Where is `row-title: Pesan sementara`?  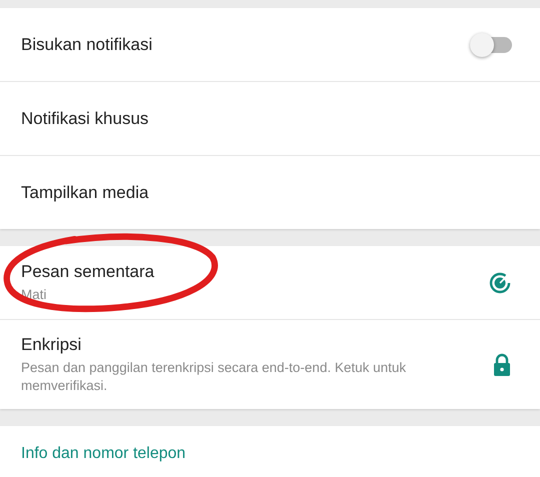 row-title: Pesan sementara is located at coordinates (87, 272).